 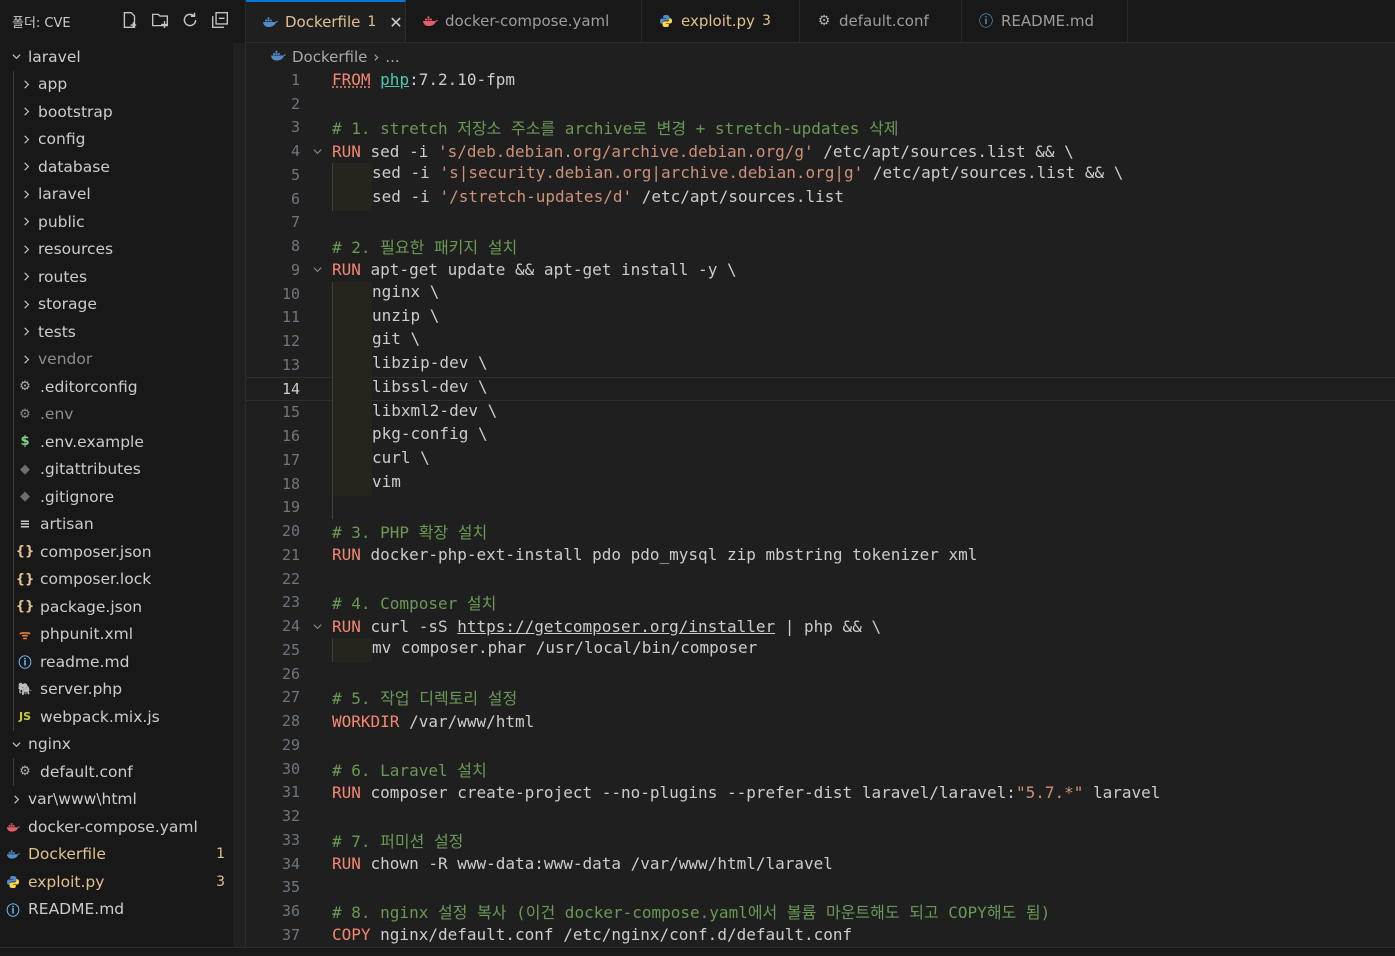 What do you see at coordinates (820, 436) in the screenshot?
I see `code-line: 16 pkg-config \` at bounding box center [820, 436].